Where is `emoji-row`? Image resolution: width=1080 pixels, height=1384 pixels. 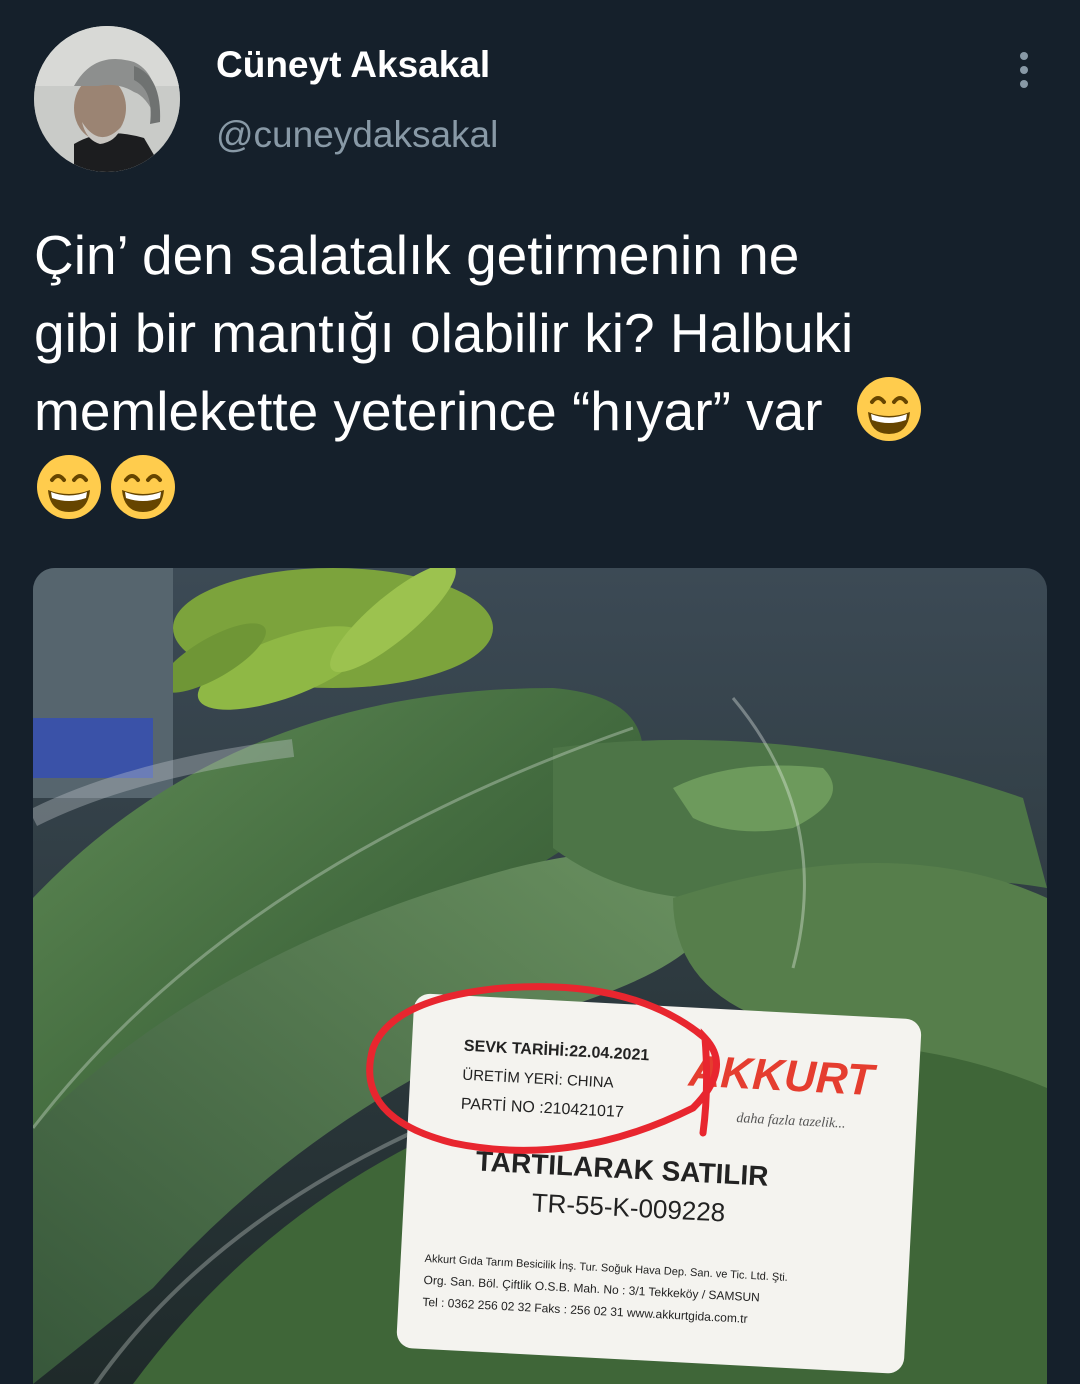
emoji-row is located at coordinates (110, 487).